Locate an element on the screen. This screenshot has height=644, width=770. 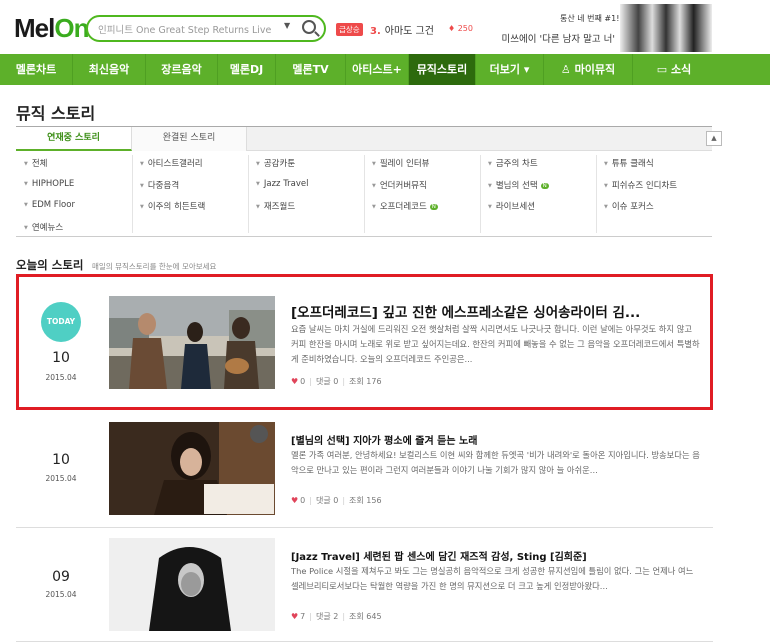
category-item-new: 별님의 선택N is located at coordinates (518, 185).